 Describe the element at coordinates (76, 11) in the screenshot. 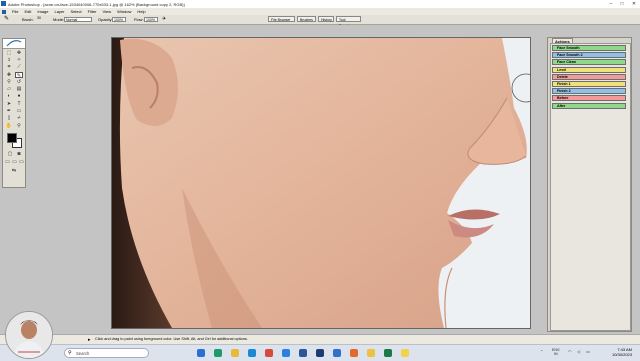

I see `menu-select: Select` at that location.